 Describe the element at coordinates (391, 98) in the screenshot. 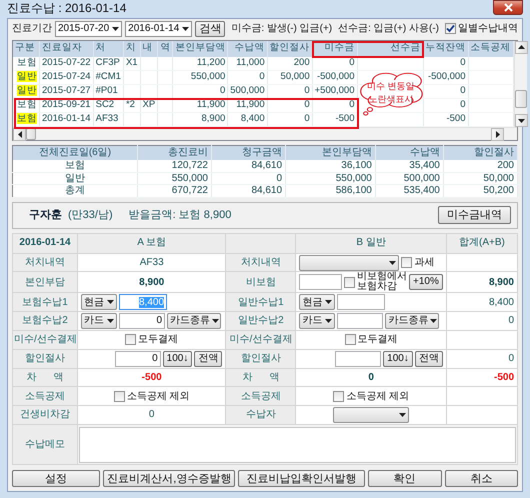

I see `callout-text: 노란색표시` at that location.